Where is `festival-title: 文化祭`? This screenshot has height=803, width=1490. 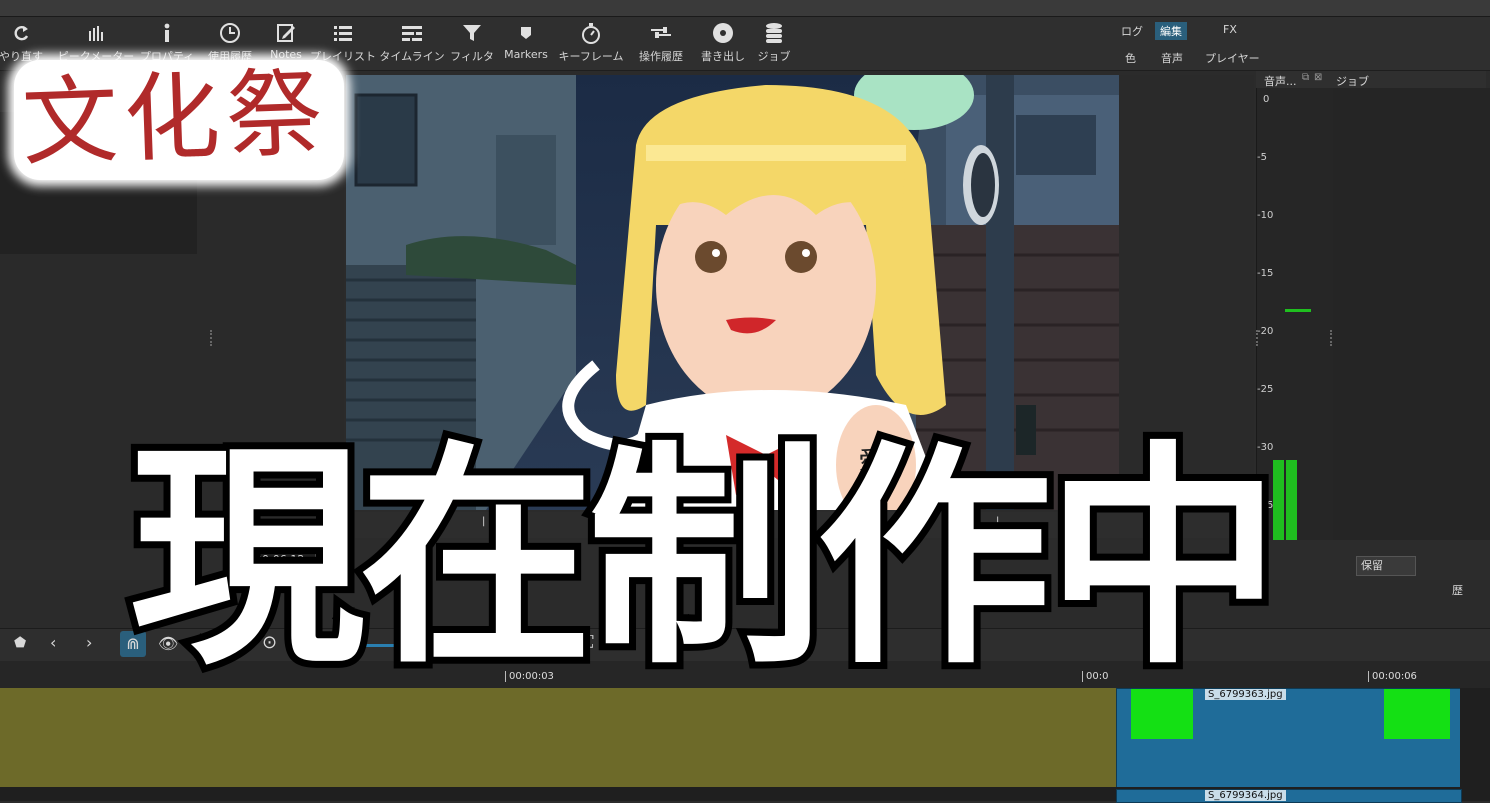 festival-title: 文化祭 is located at coordinates (175, 118).